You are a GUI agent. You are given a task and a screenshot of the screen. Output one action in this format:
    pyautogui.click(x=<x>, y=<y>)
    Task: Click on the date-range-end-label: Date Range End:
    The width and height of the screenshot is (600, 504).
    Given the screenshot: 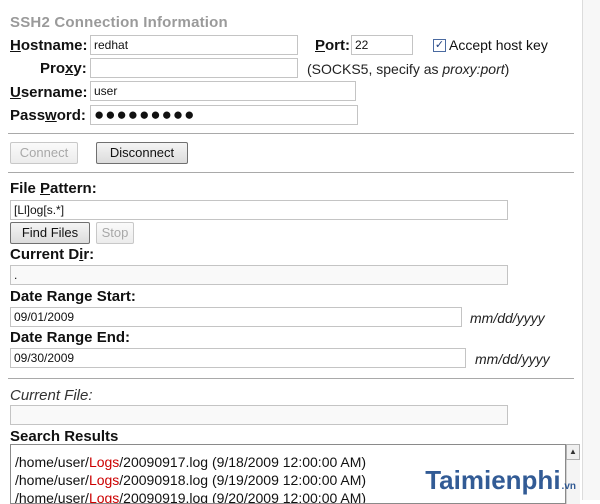 What is the action you would take?
    pyautogui.click(x=70, y=337)
    